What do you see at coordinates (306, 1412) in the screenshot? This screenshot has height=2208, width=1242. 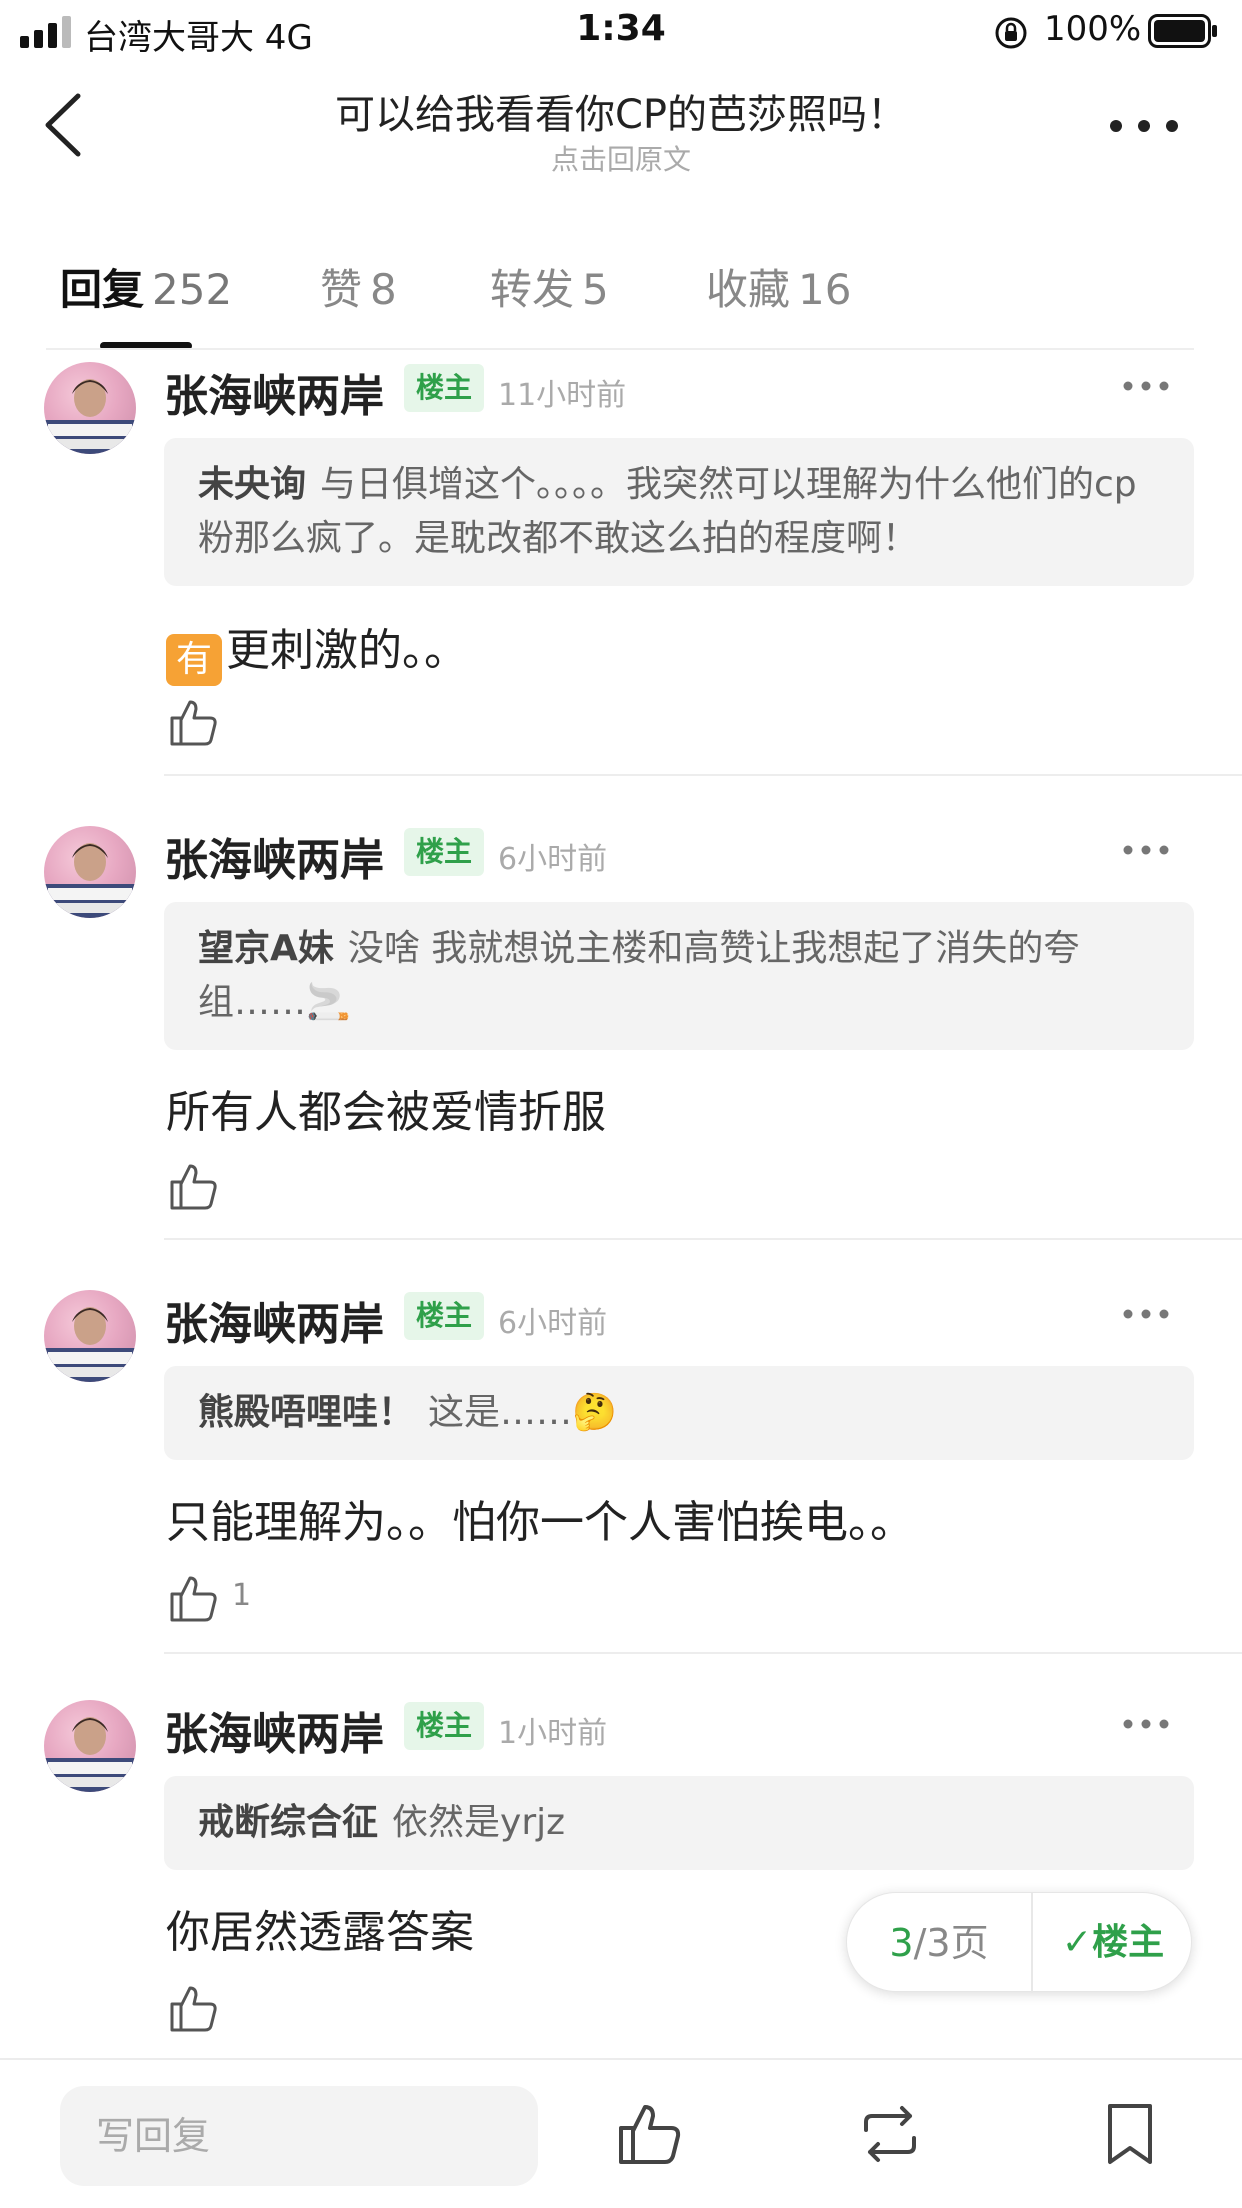 I see `quote-username: 熊殿唔哩哇！` at bounding box center [306, 1412].